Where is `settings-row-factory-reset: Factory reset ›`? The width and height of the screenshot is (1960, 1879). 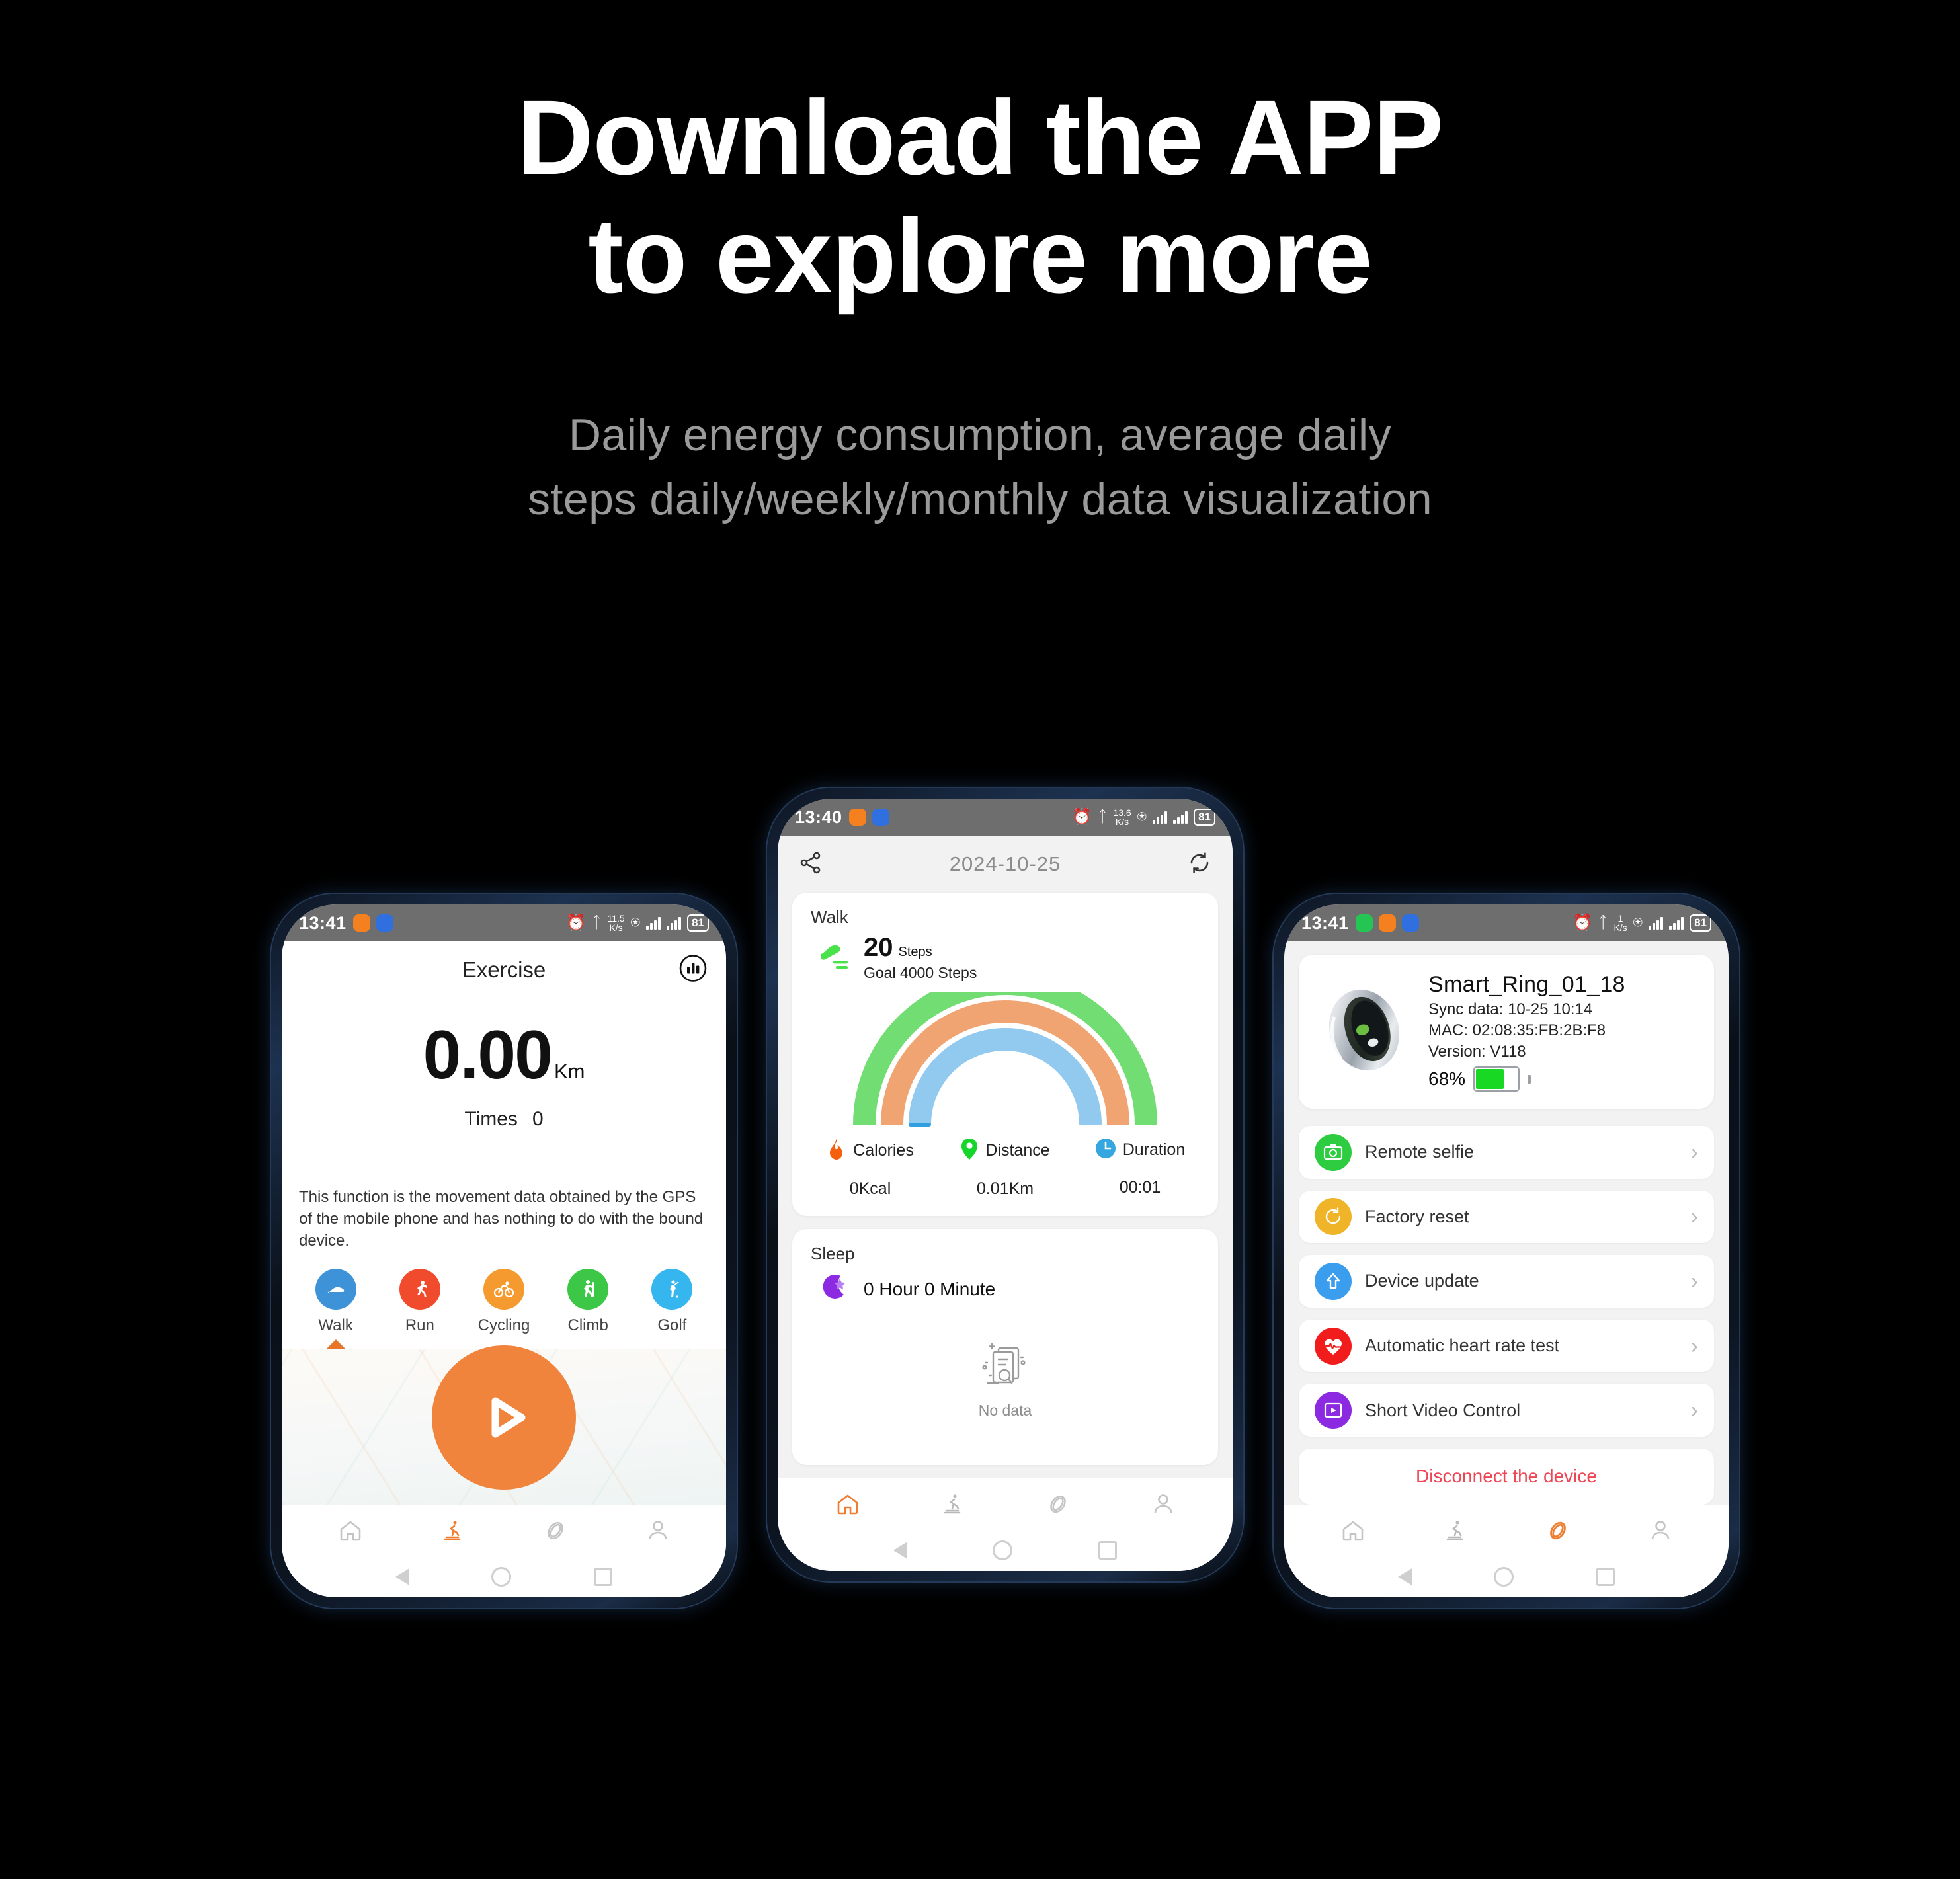
settings-row-factory-reset: Factory reset › is located at coordinates (1506, 1217).